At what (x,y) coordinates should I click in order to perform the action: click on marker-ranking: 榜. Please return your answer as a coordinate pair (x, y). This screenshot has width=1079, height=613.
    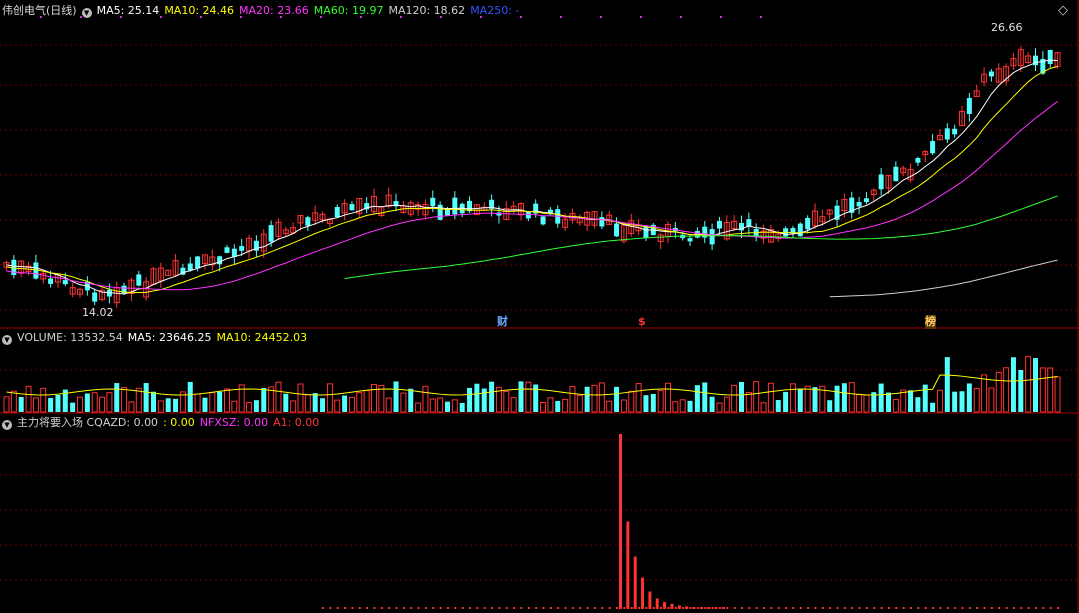
    Looking at the image, I should click on (930, 322).